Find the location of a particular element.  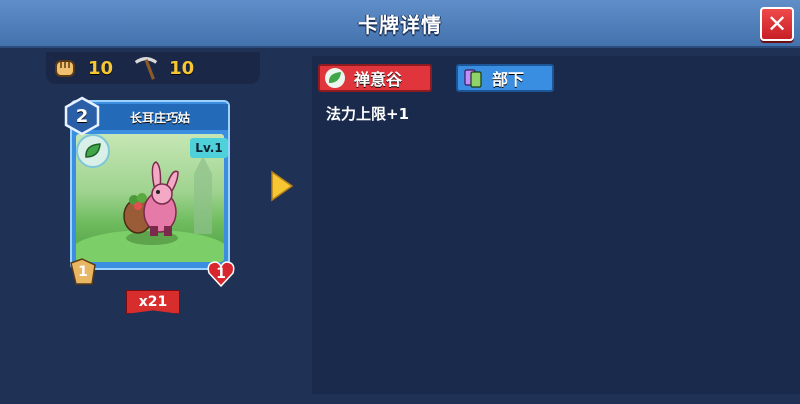

resource-fist: 10 is located at coordinates (82, 68).